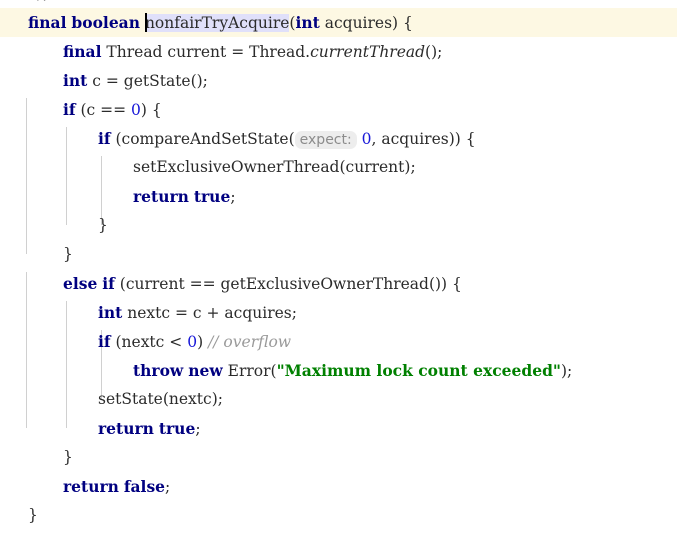 This screenshot has width=677, height=538. What do you see at coordinates (206, 52) in the screenshot?
I see `code-token: Thread current = Thread.` at bounding box center [206, 52].